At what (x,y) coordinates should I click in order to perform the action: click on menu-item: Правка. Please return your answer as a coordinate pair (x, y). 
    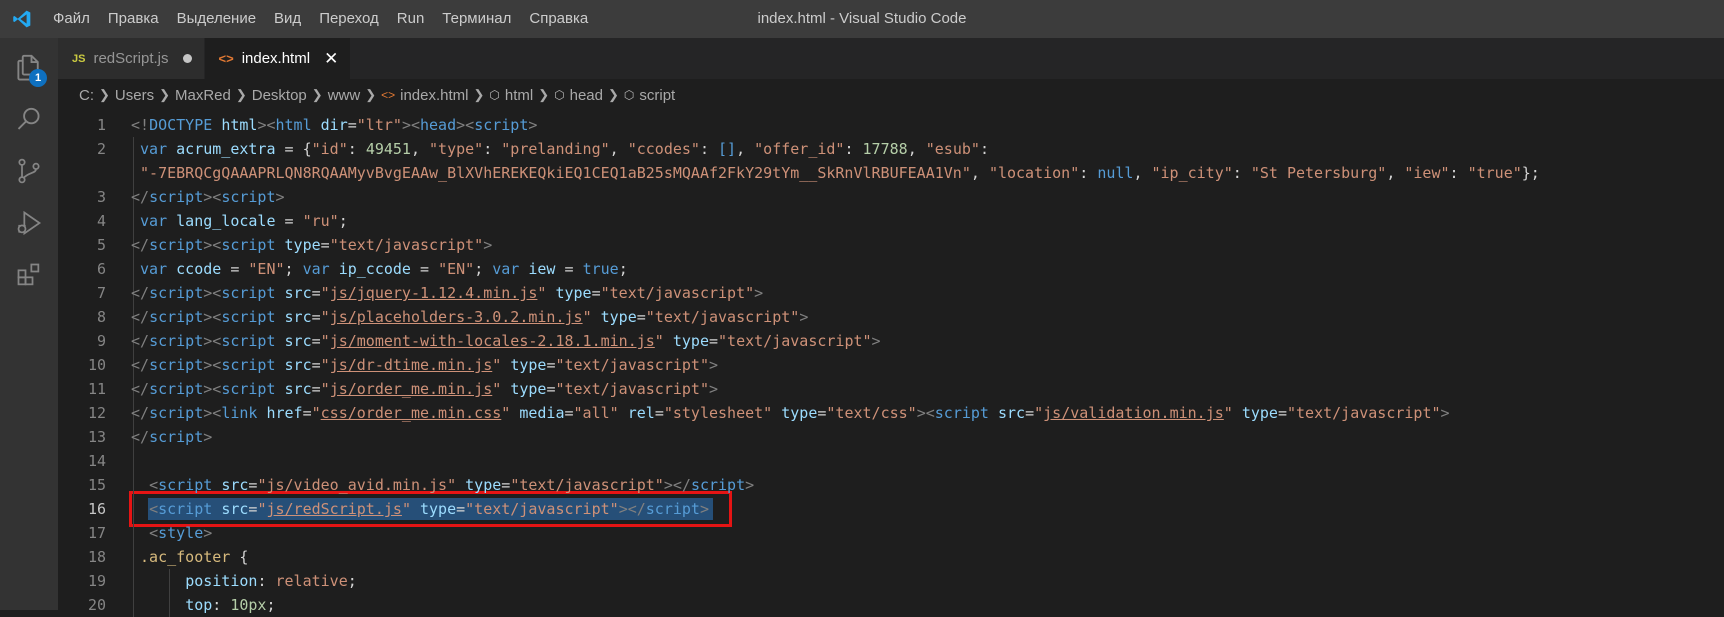
    Looking at the image, I should click on (133, 19).